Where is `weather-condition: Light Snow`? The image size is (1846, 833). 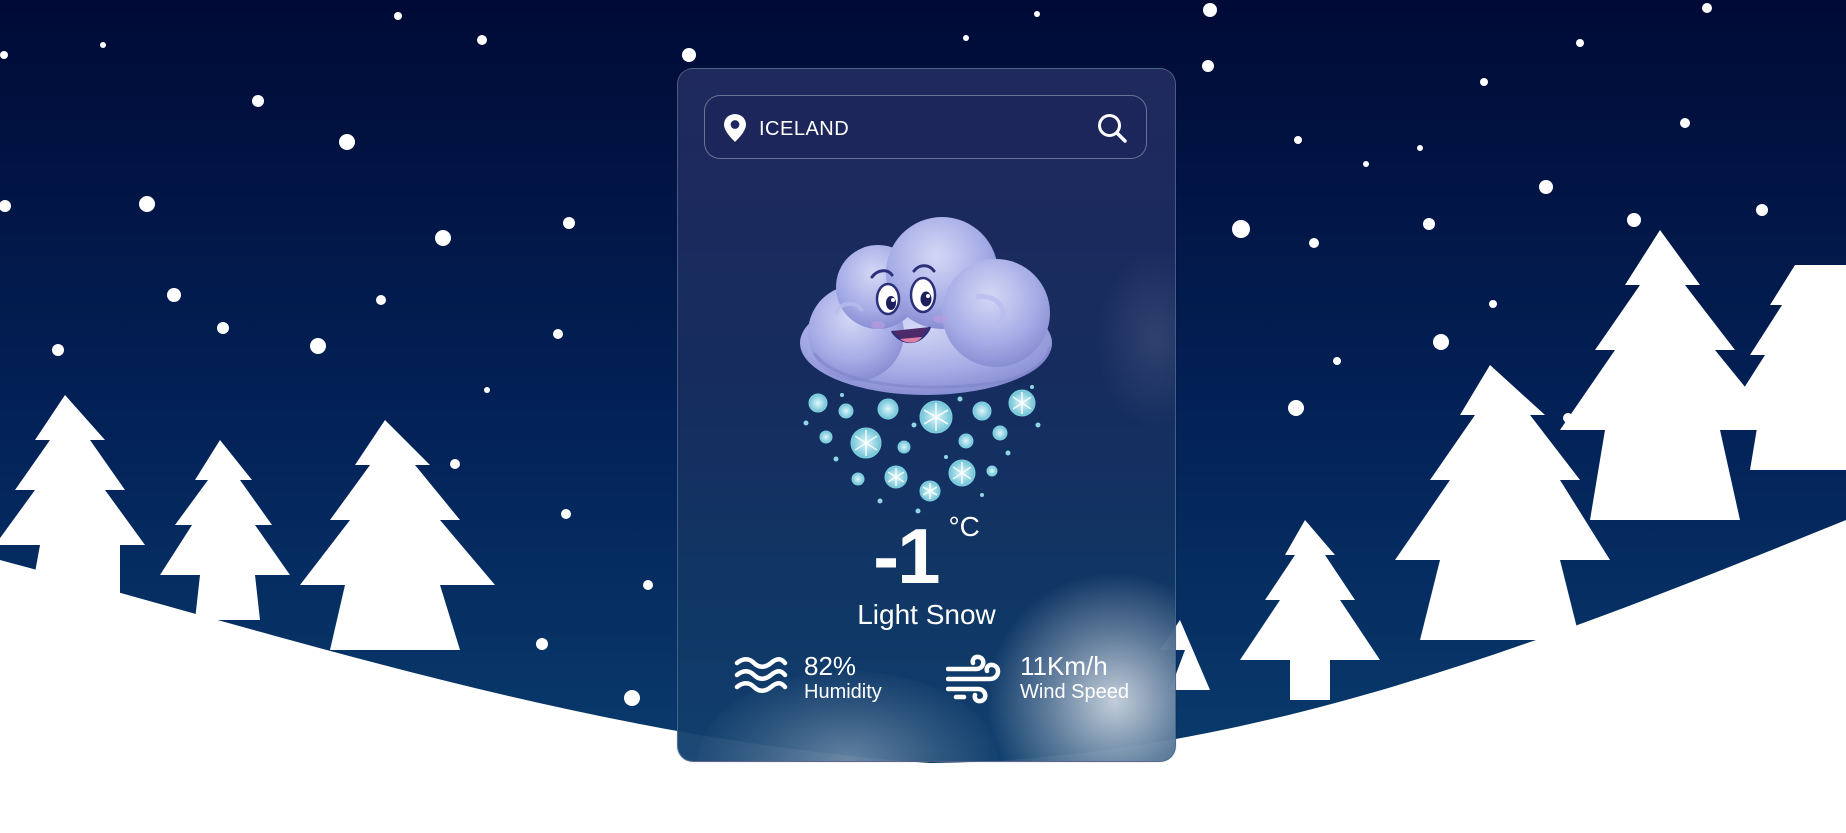 weather-condition: Light Snow is located at coordinates (926, 614).